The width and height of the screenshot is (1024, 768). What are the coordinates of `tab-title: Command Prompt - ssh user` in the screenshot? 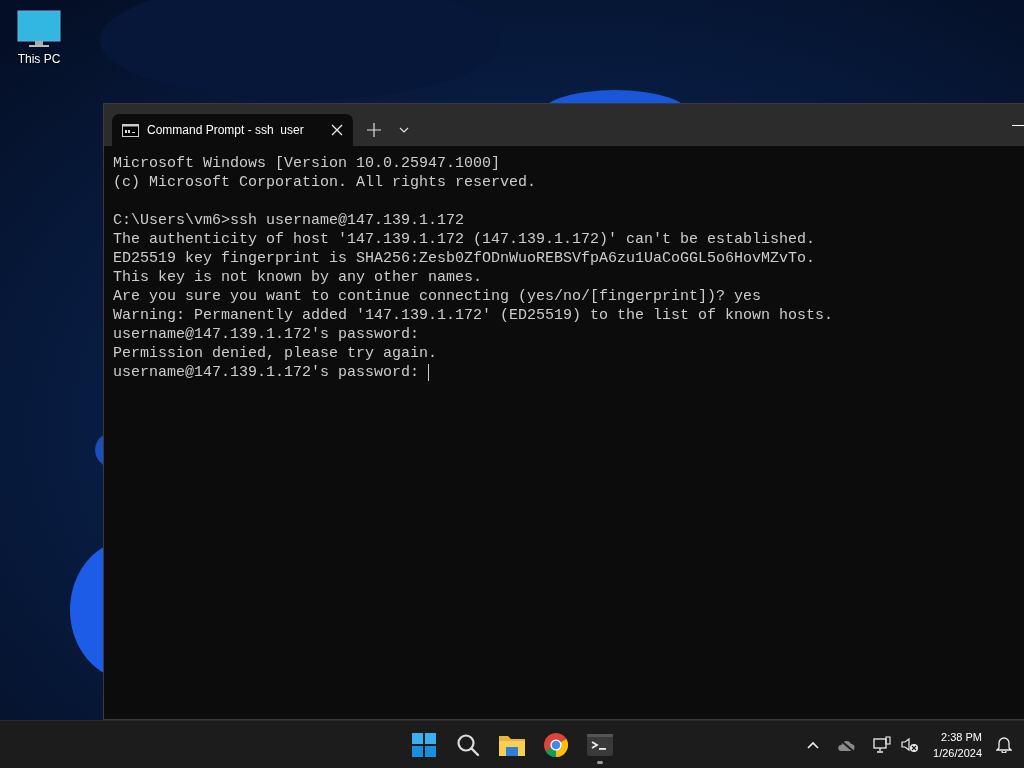 It's located at (226, 130).